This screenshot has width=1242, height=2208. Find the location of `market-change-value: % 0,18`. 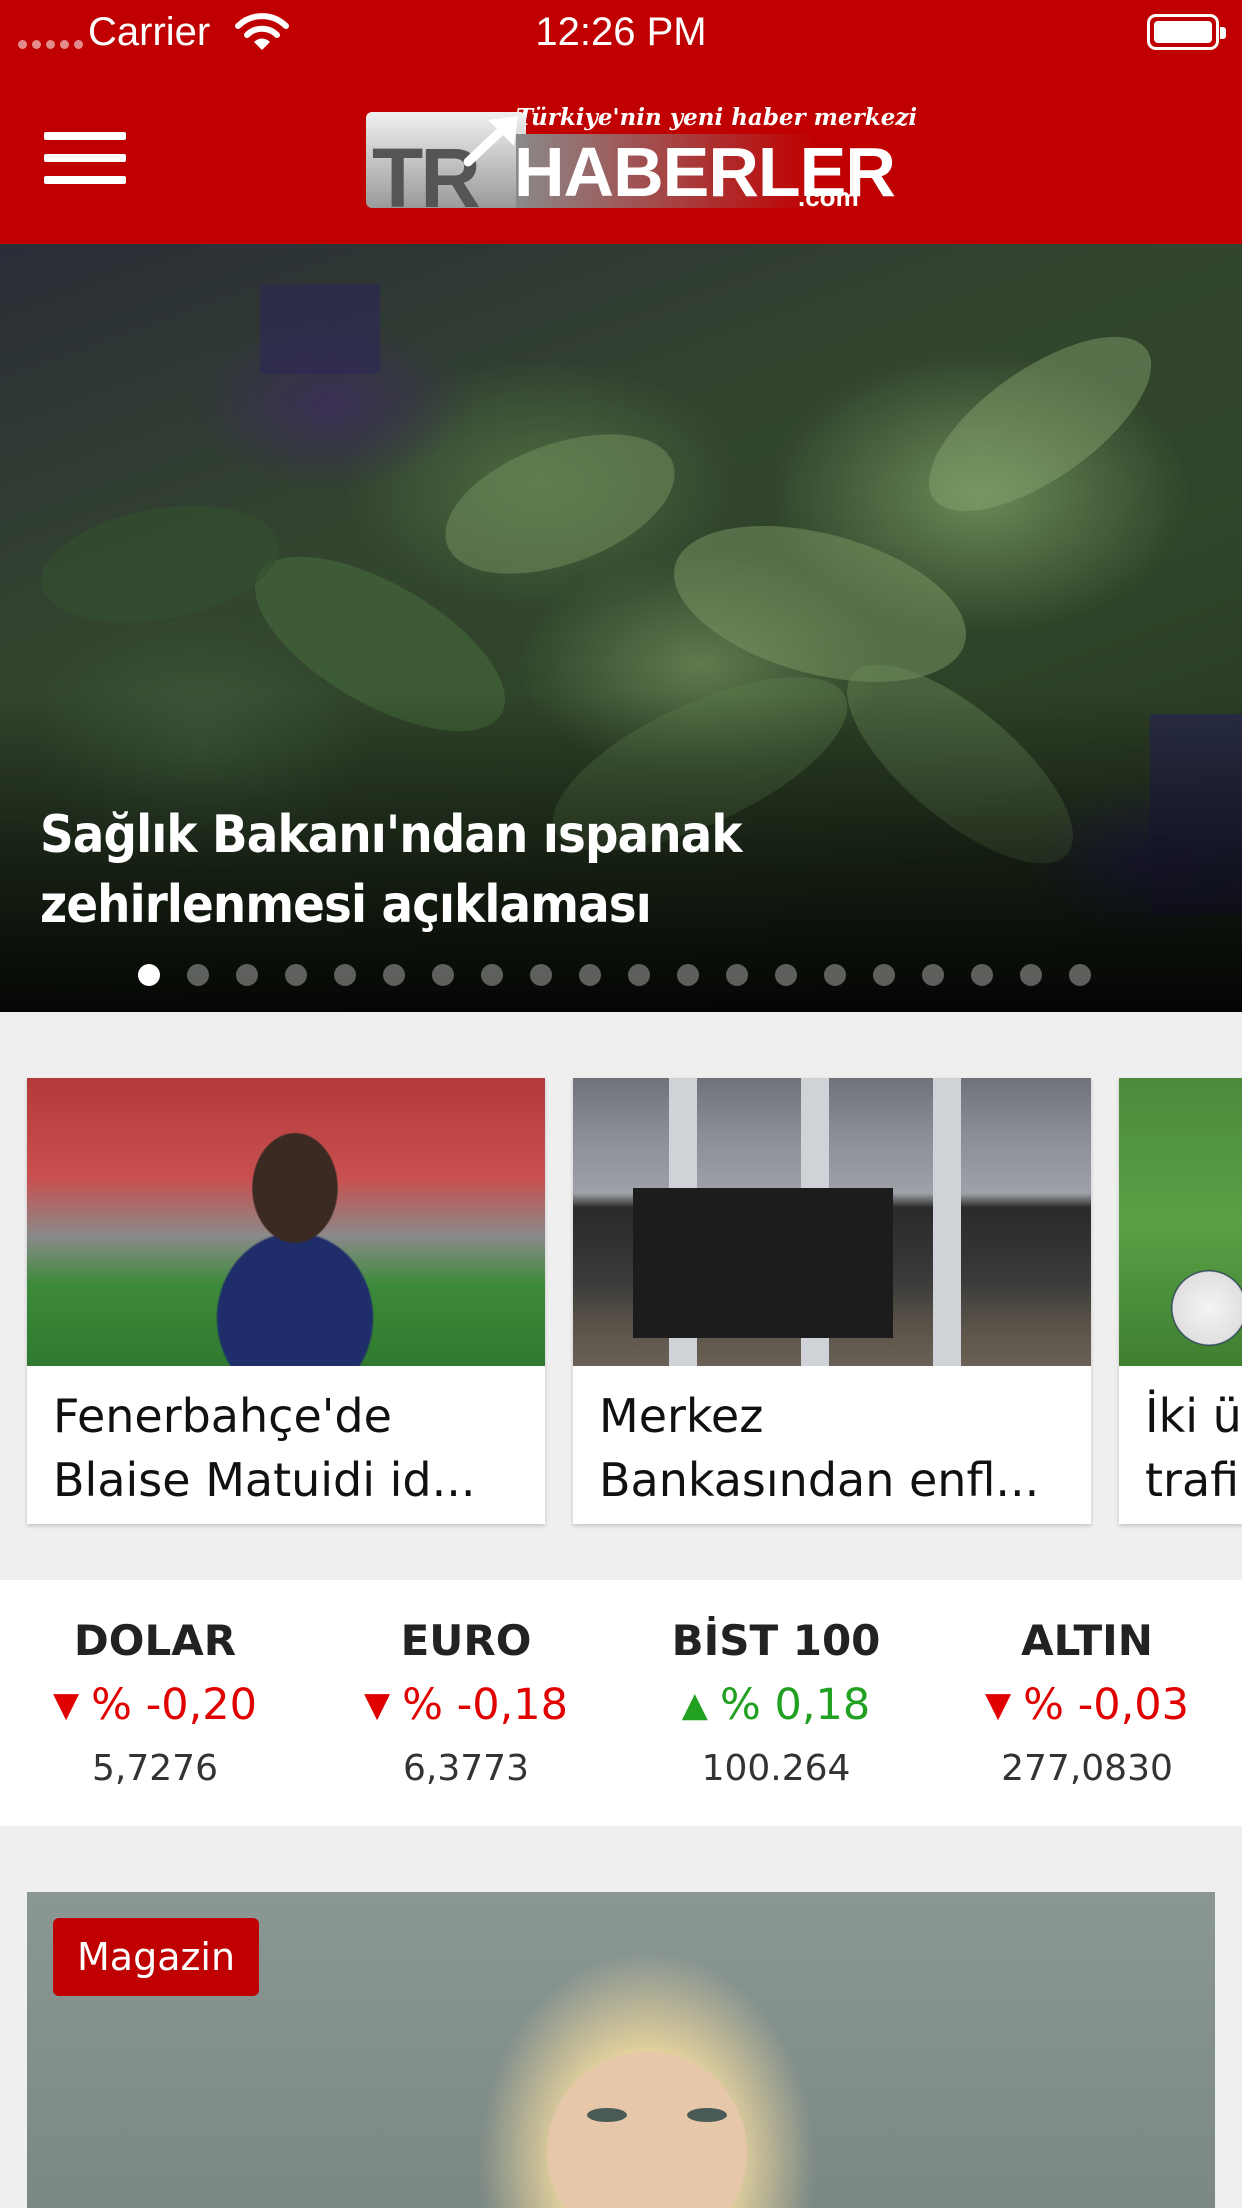

market-change-value: % 0,18 is located at coordinates (795, 1705).